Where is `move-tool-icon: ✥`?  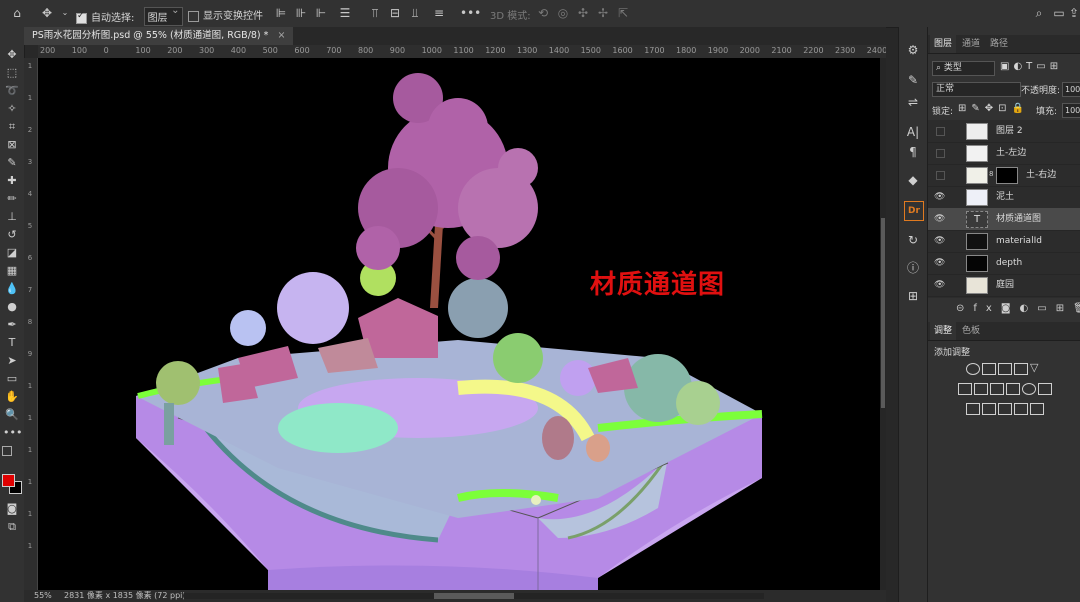
move-tool-icon: ✥ is located at coordinates (47, 13).